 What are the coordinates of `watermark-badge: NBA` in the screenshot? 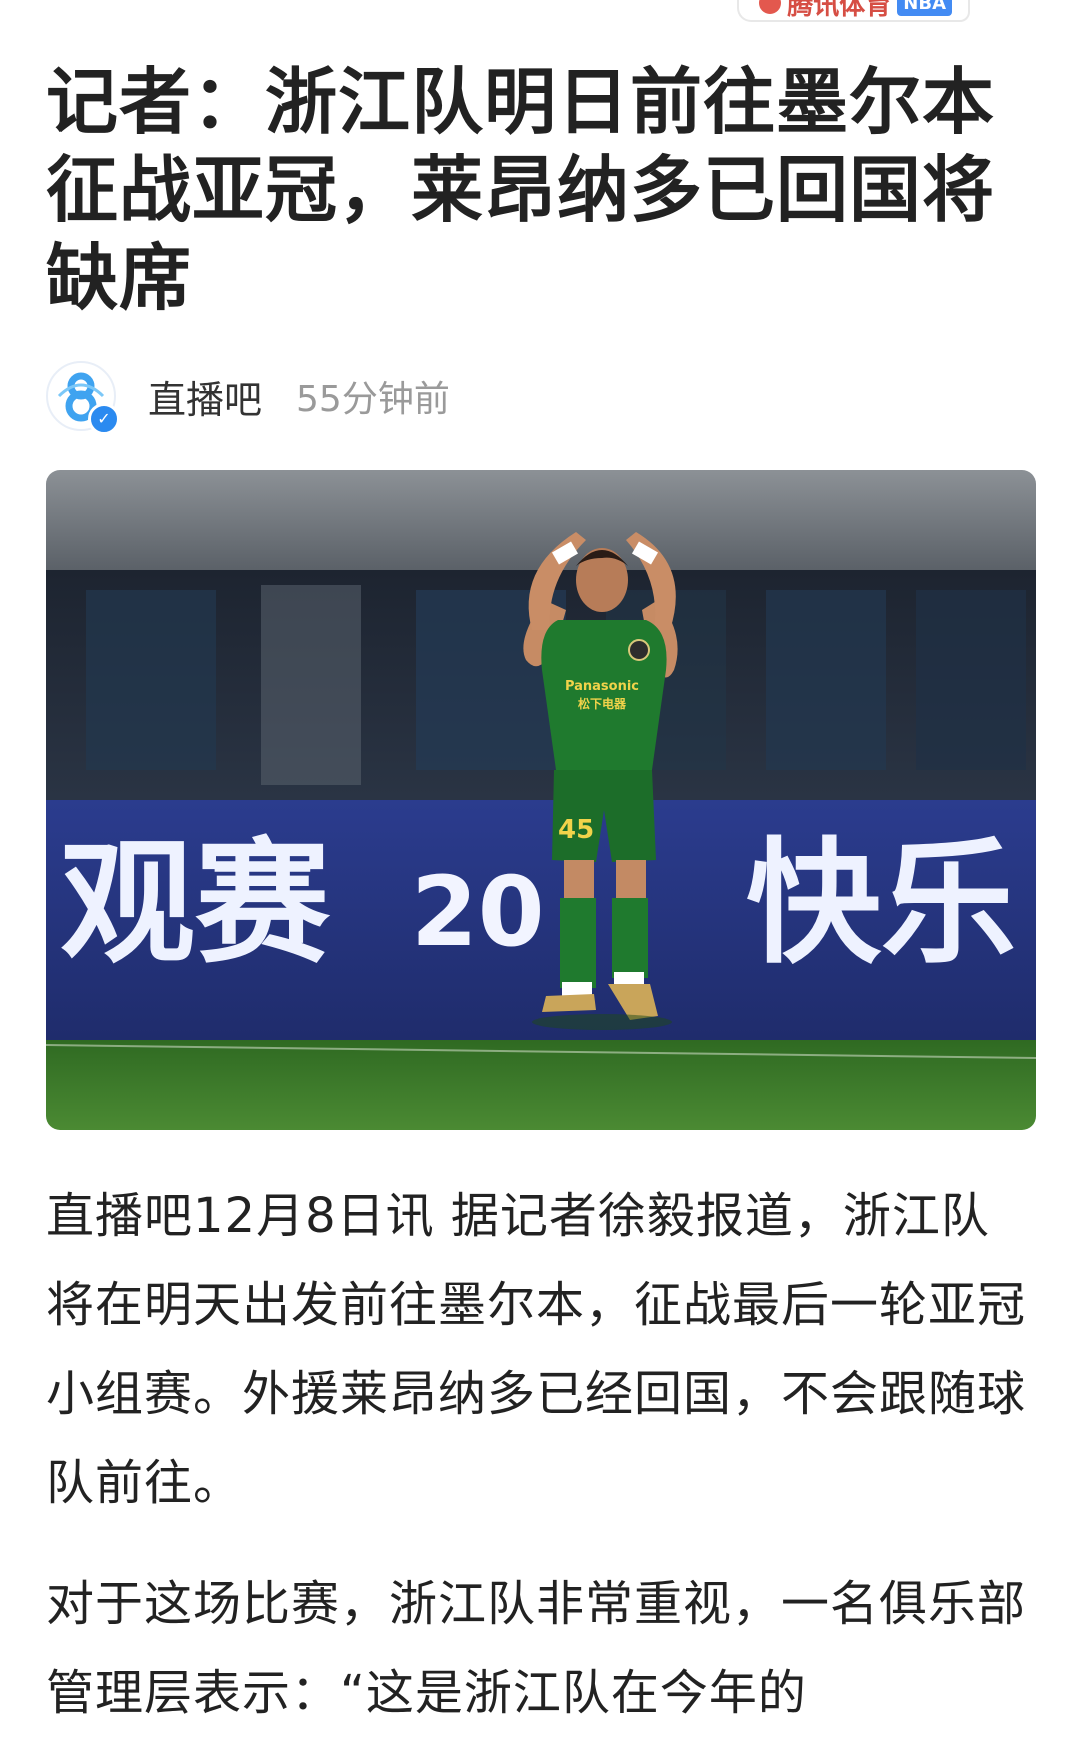 It's located at (924, 8).